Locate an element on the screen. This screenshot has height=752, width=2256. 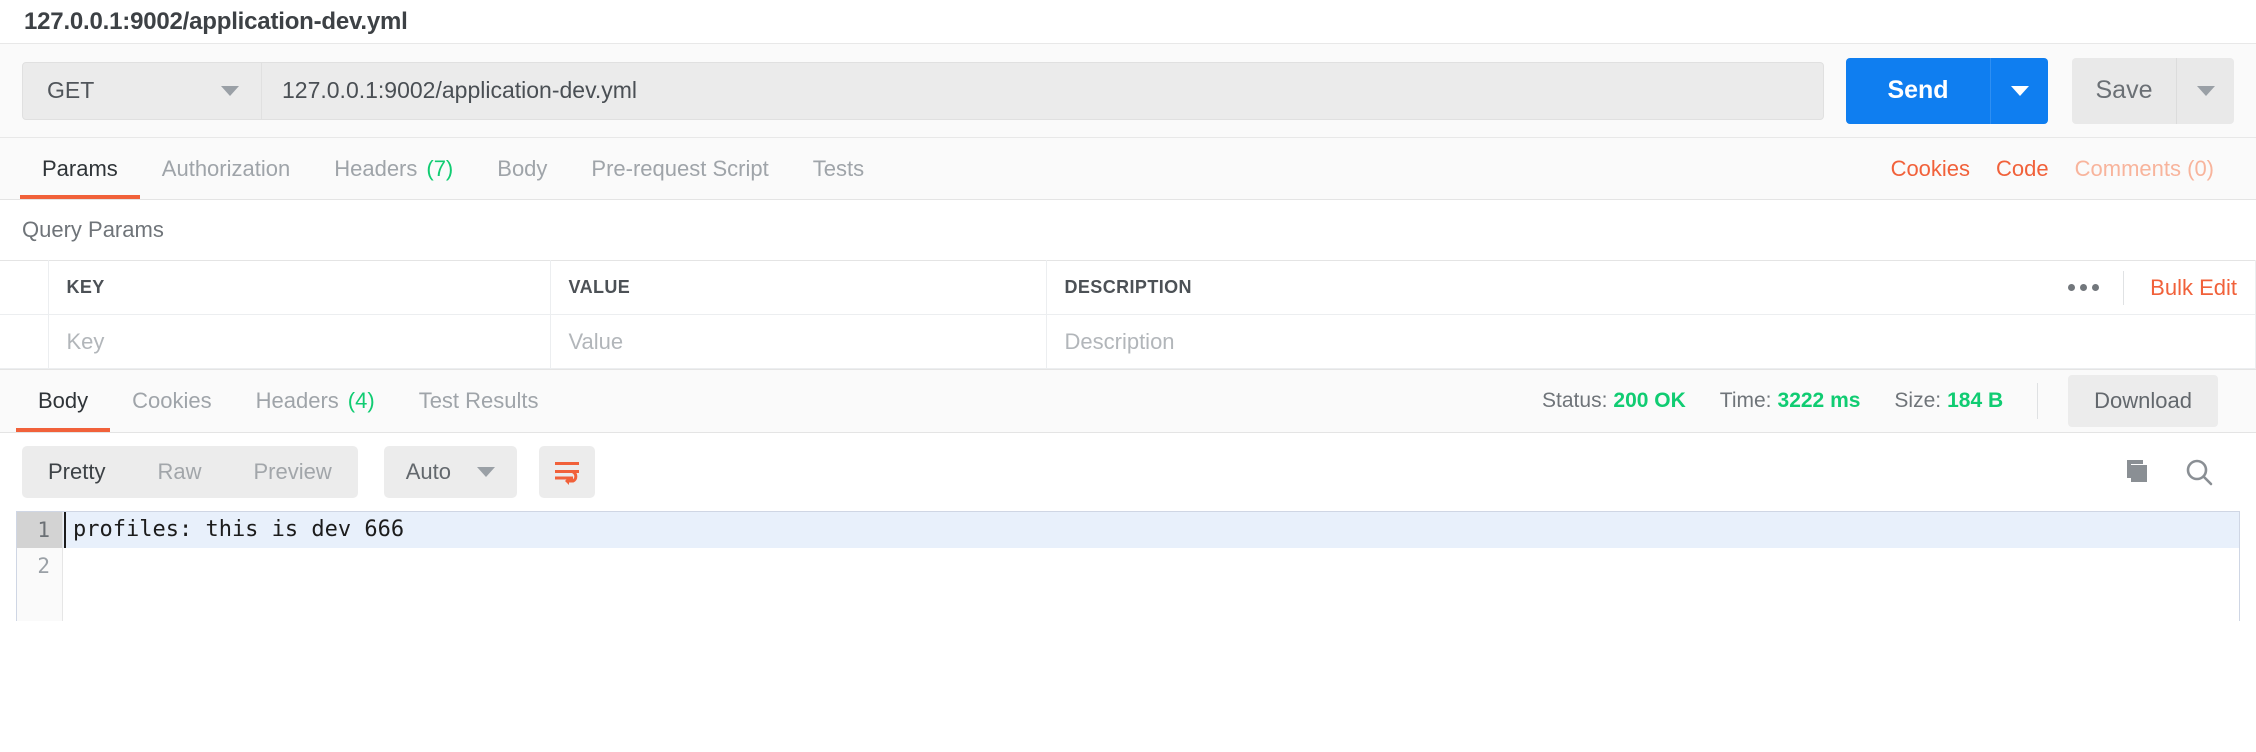
status-metric: Status: 200 OK is located at coordinates (1614, 401).